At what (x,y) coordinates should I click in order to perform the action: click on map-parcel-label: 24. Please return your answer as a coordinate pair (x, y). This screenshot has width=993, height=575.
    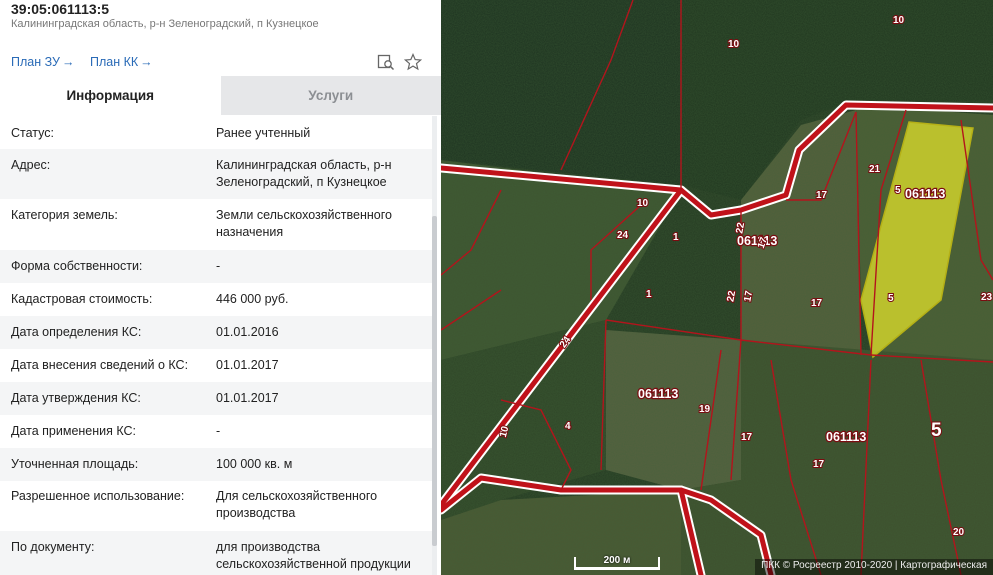
    Looking at the image, I should click on (623, 235).